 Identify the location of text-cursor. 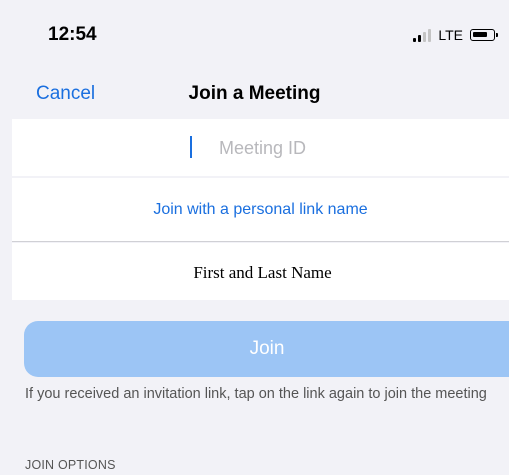
(191, 147).